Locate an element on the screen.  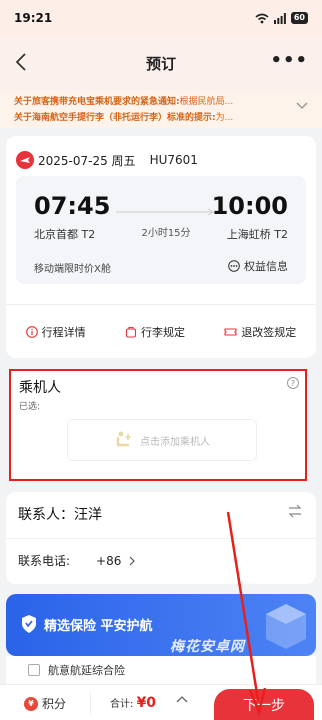
chevron-right-icon is located at coordinates (132, 560).